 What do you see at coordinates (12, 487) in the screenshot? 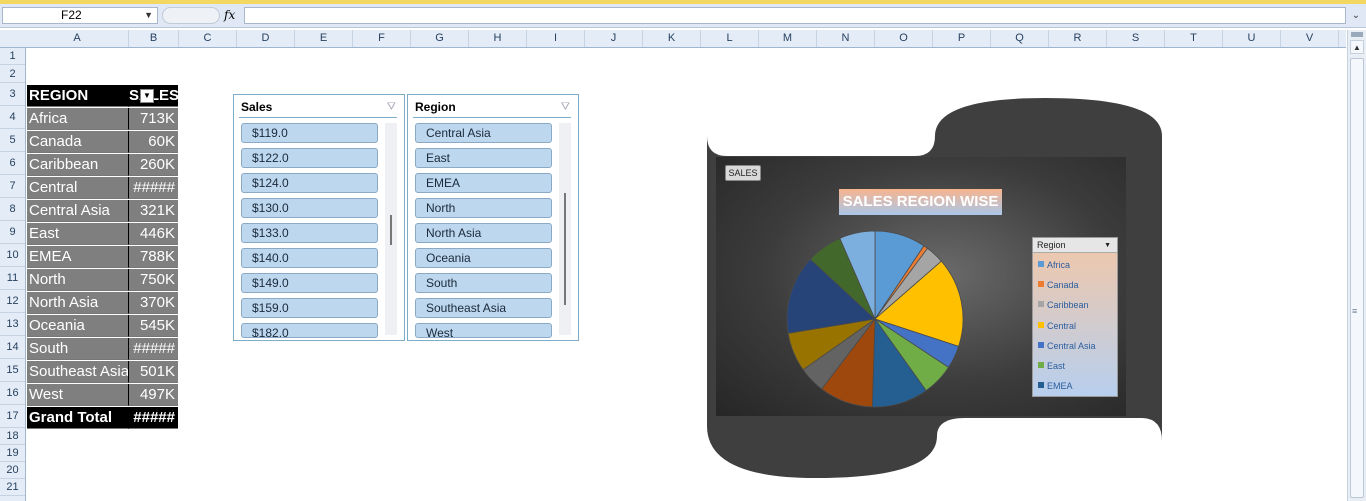
I see `row-header-21: 21` at bounding box center [12, 487].